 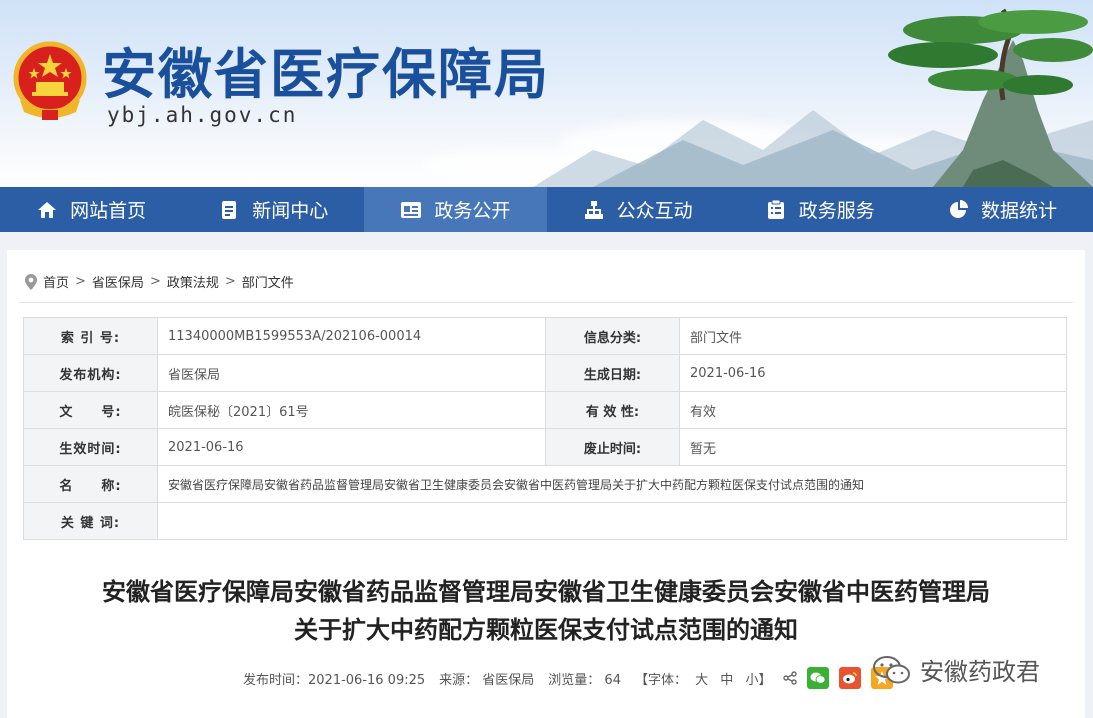 I want to click on nav-item-interaction: 公众互动, so click(x=638, y=209).